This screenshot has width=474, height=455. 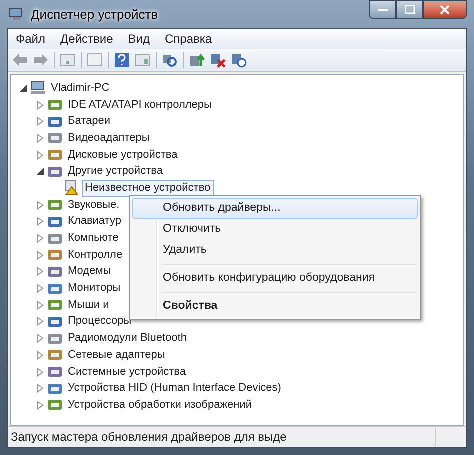 I want to click on tree-item: Компьюте, so click(x=93, y=239).